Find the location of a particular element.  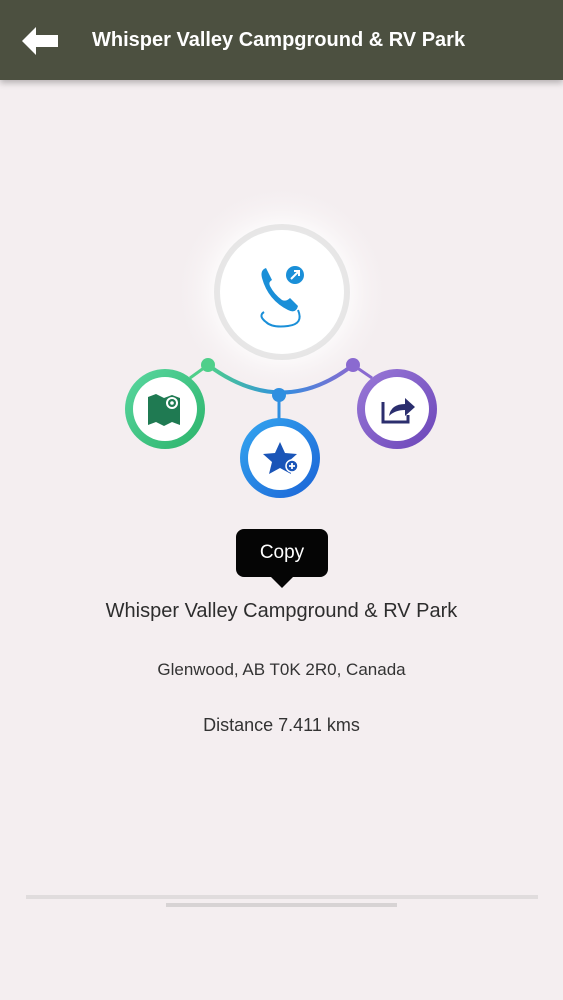

back-button is located at coordinates (40, 41).